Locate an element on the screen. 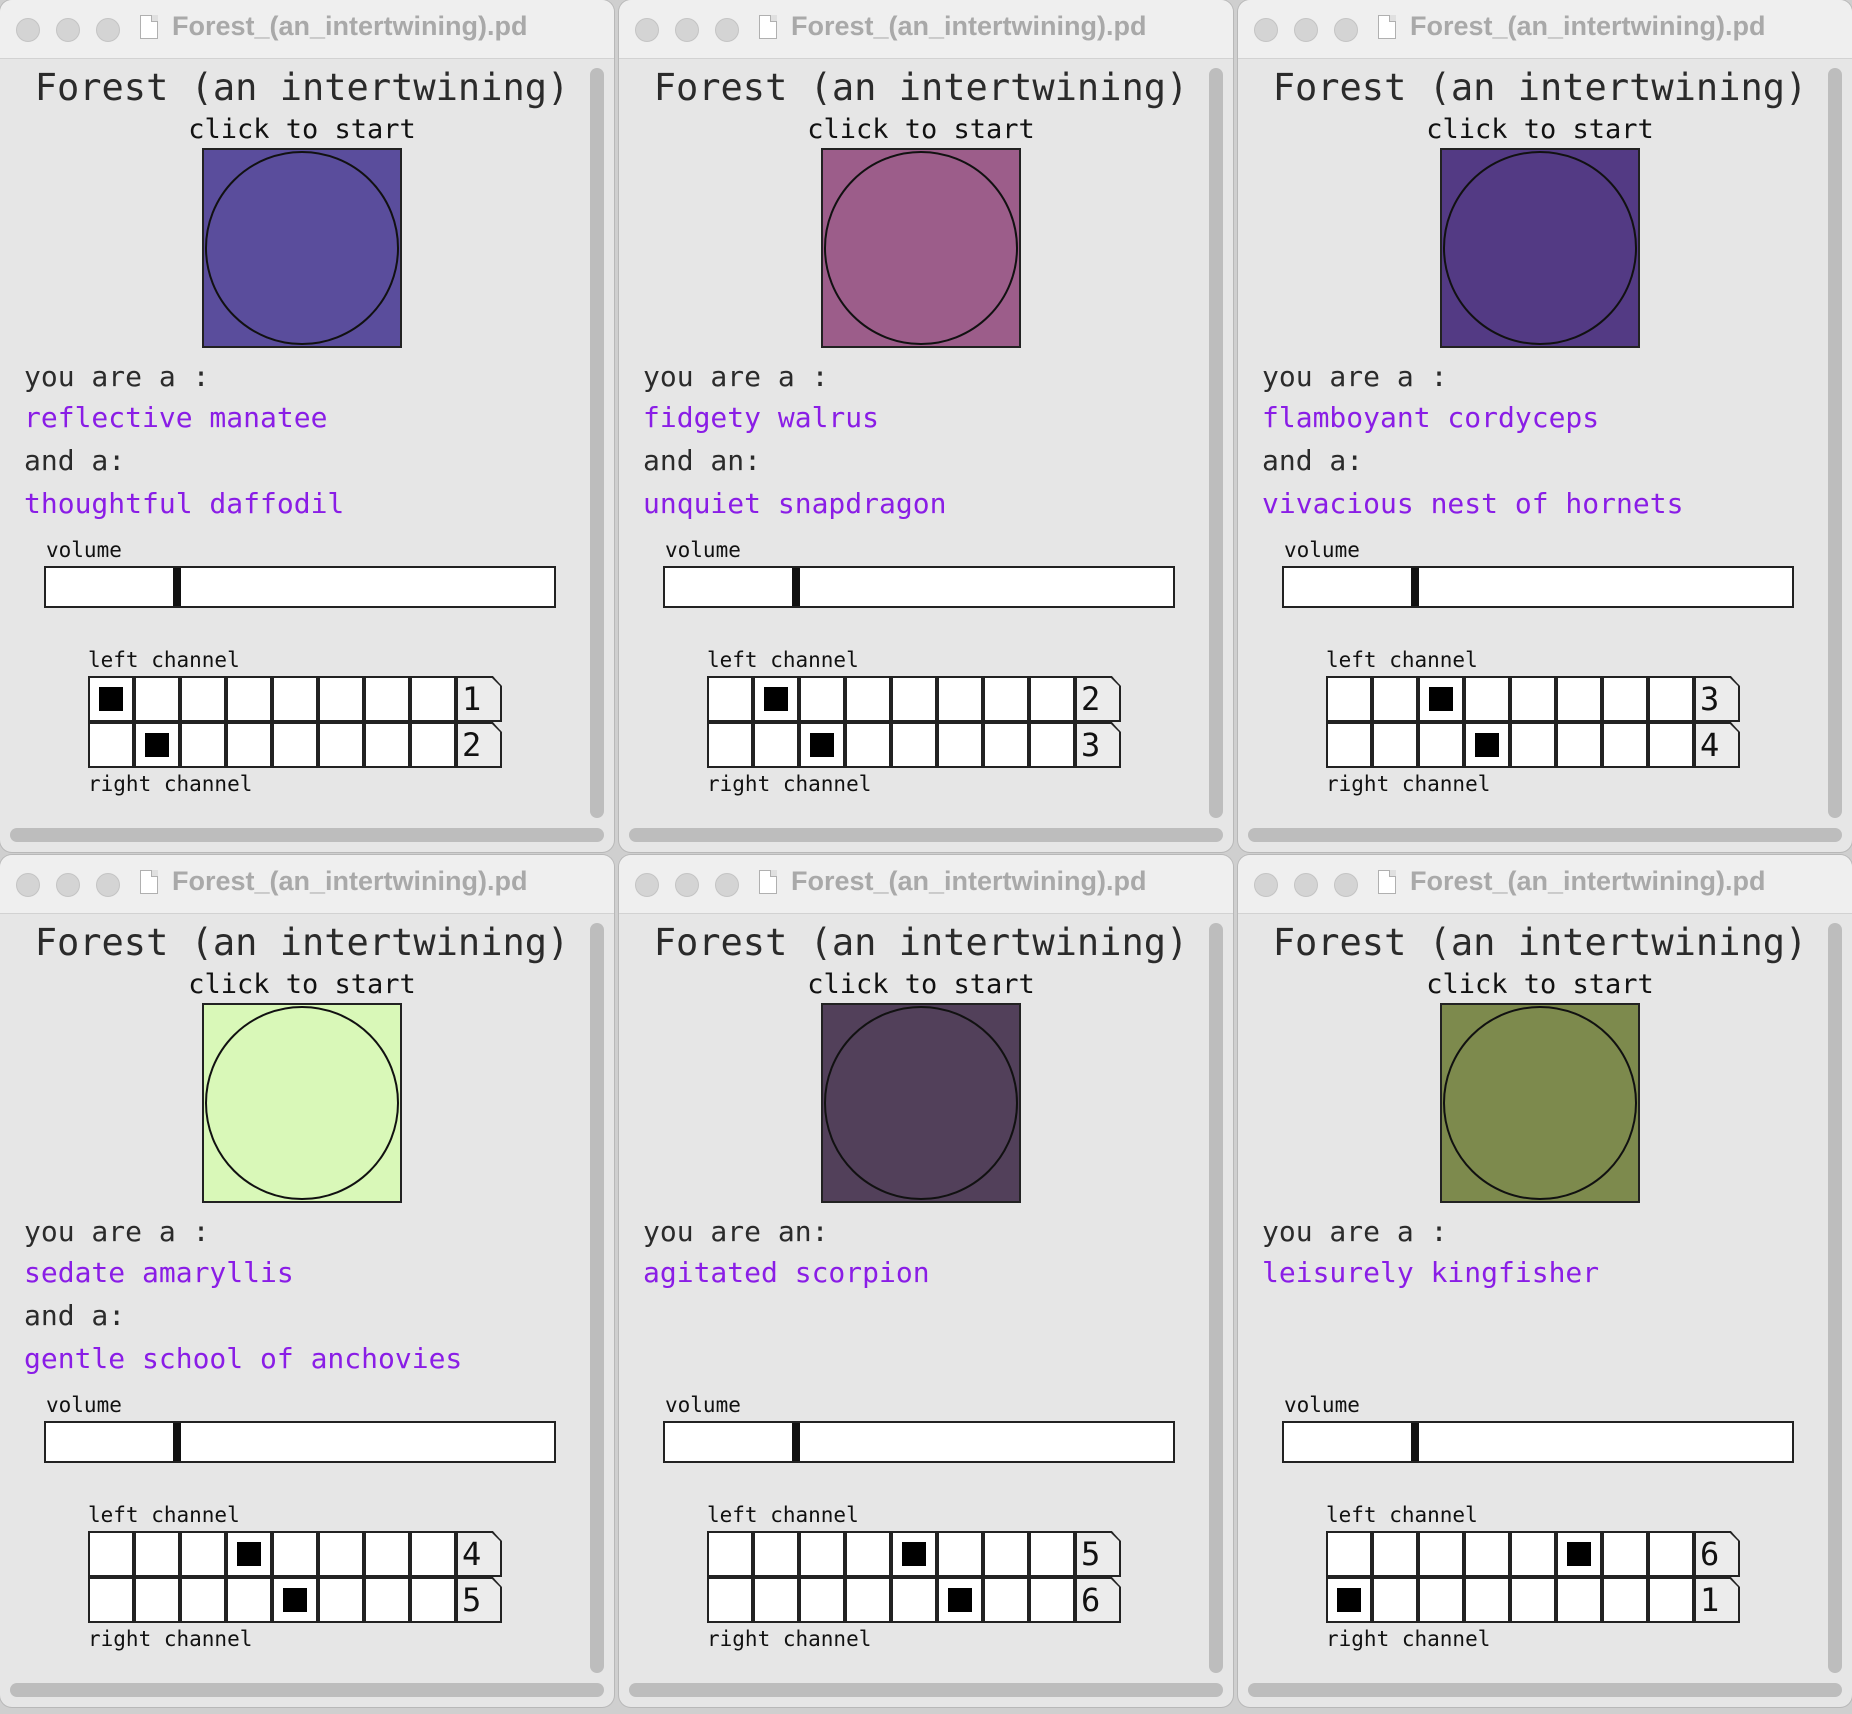 The width and height of the screenshot is (1852, 1714). right-channel-number-box: 5 is located at coordinates (479, 1600).